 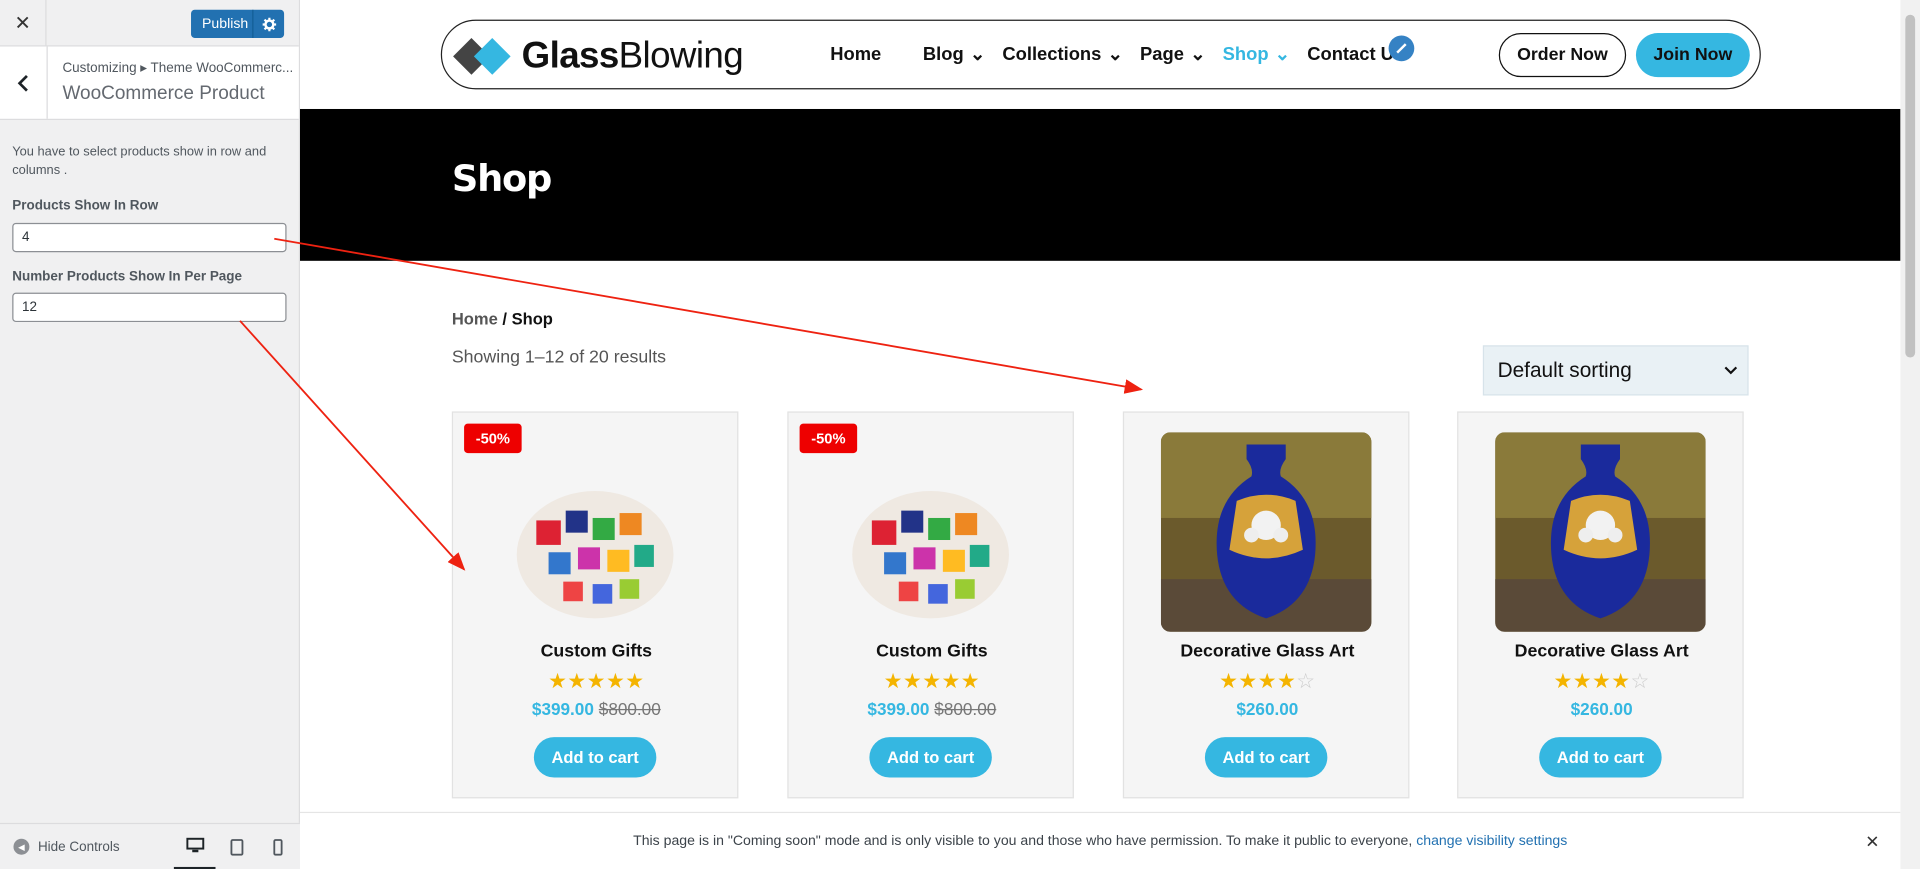 I want to click on nav-page: Page ⌄, so click(x=1173, y=54).